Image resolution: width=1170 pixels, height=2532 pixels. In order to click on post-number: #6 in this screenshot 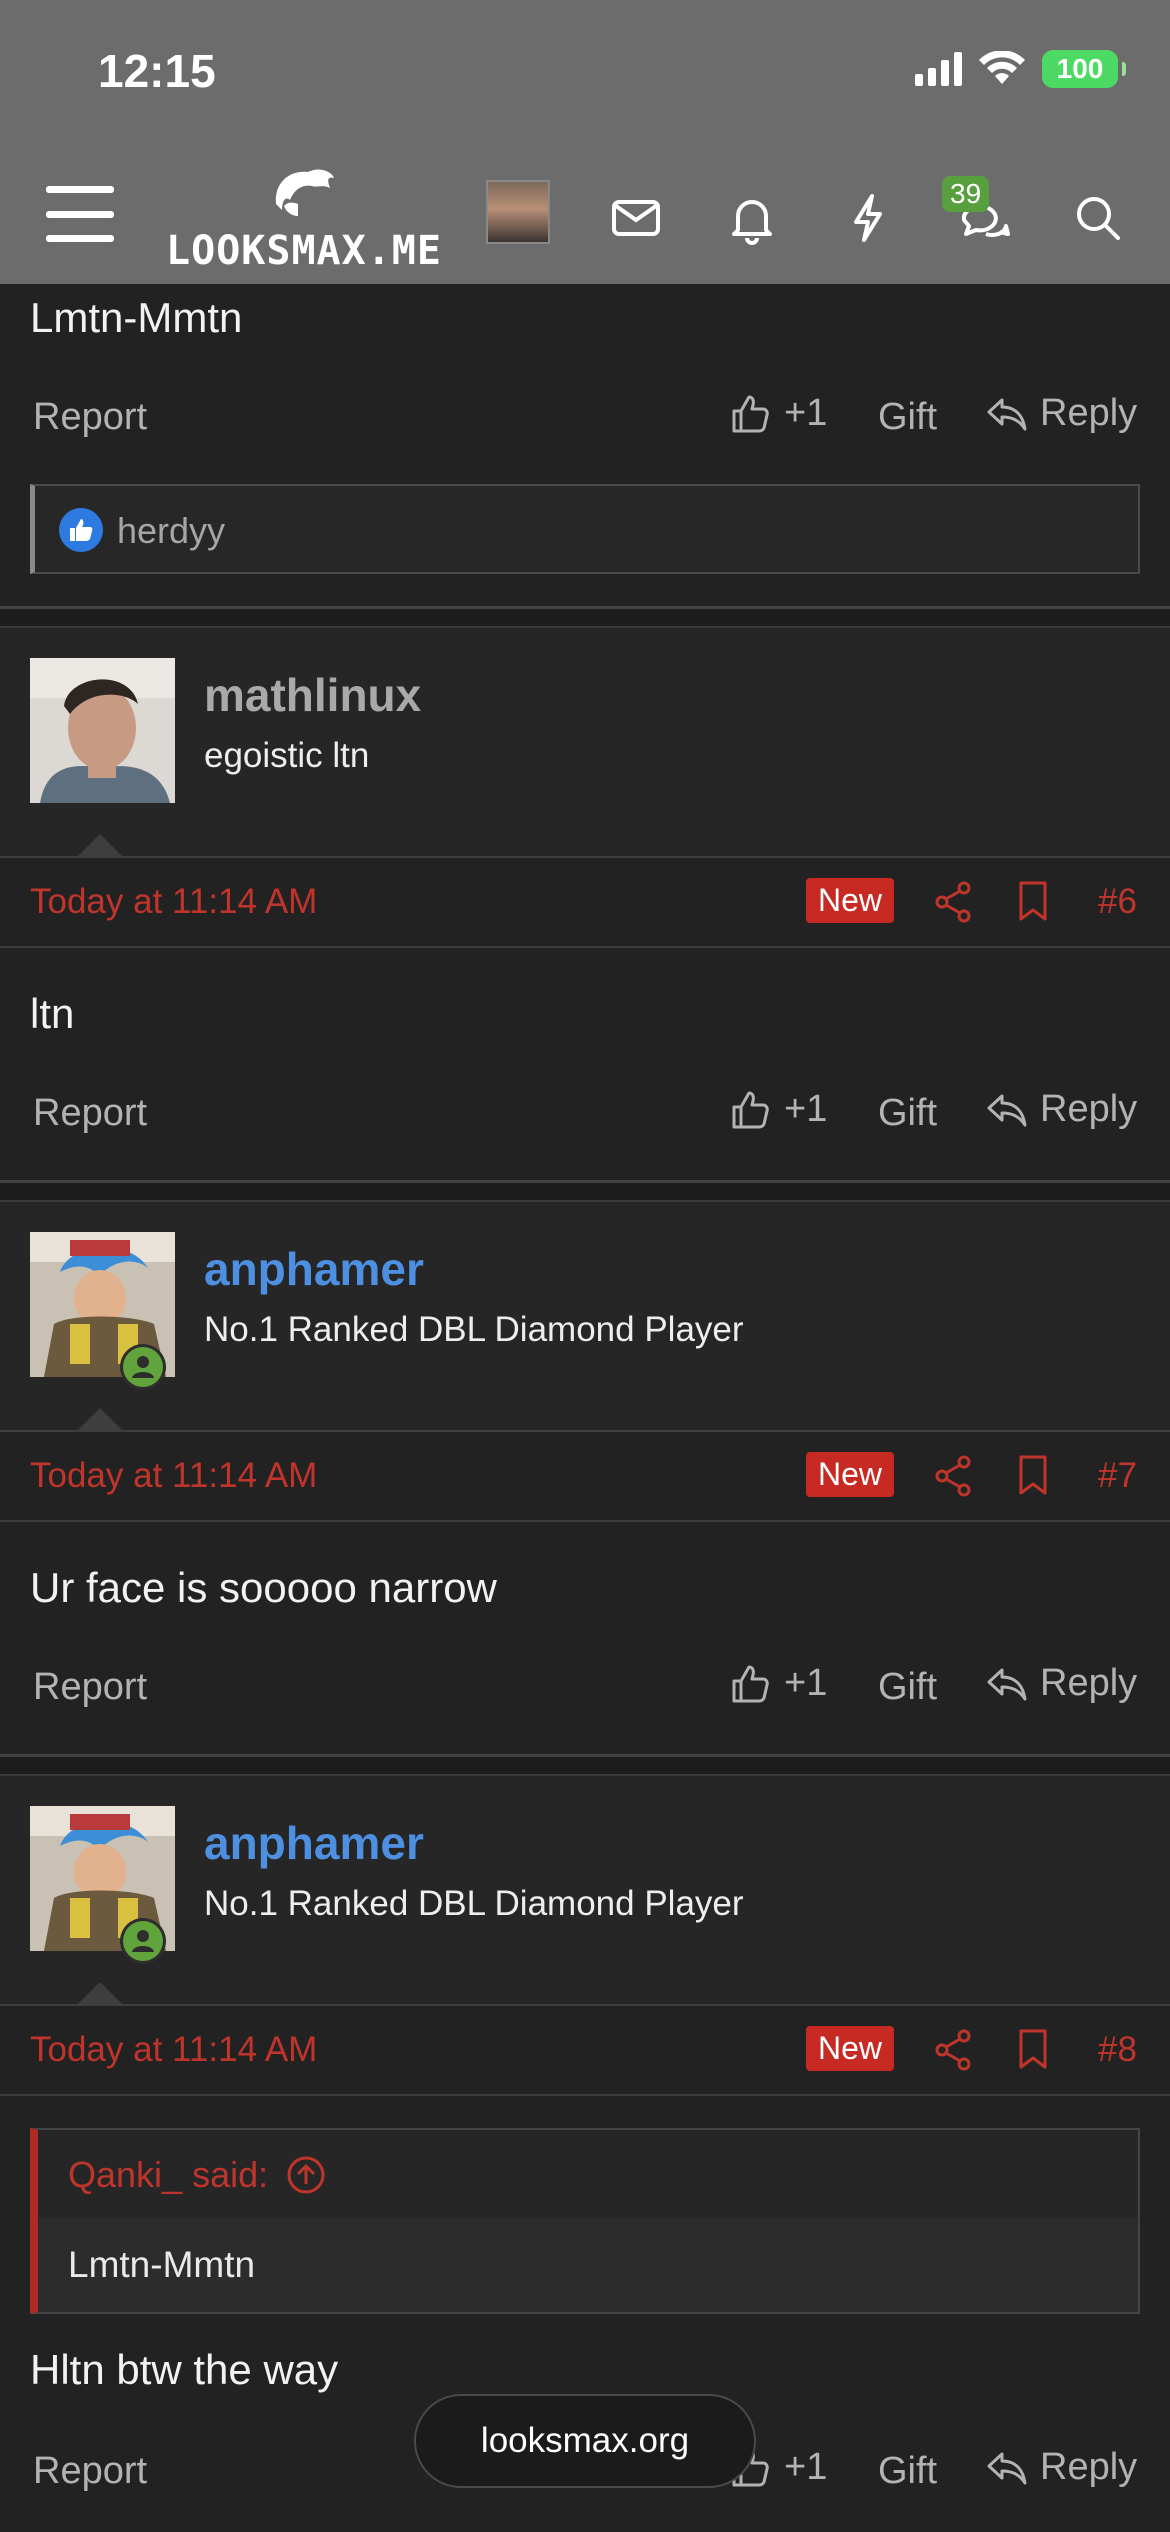, I will do `click(1117, 902)`.